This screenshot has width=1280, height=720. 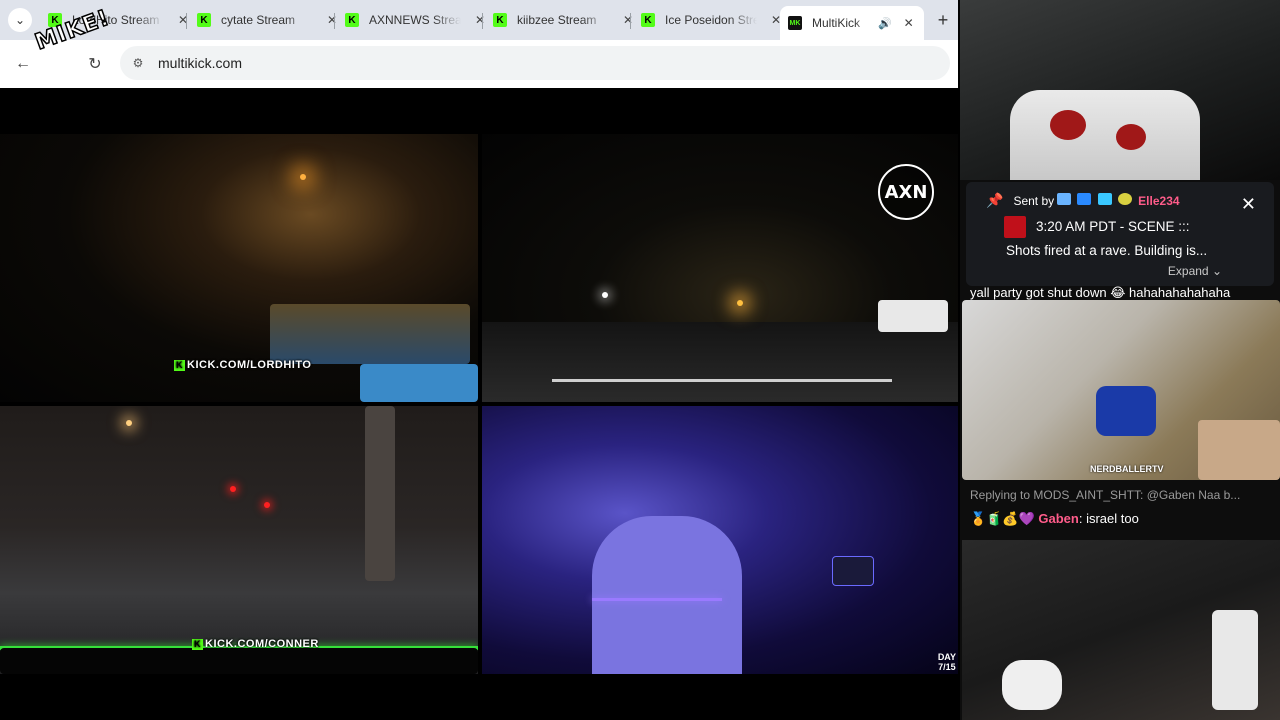 What do you see at coordinates (1032, 685) in the screenshot?
I see `person` at bounding box center [1032, 685].